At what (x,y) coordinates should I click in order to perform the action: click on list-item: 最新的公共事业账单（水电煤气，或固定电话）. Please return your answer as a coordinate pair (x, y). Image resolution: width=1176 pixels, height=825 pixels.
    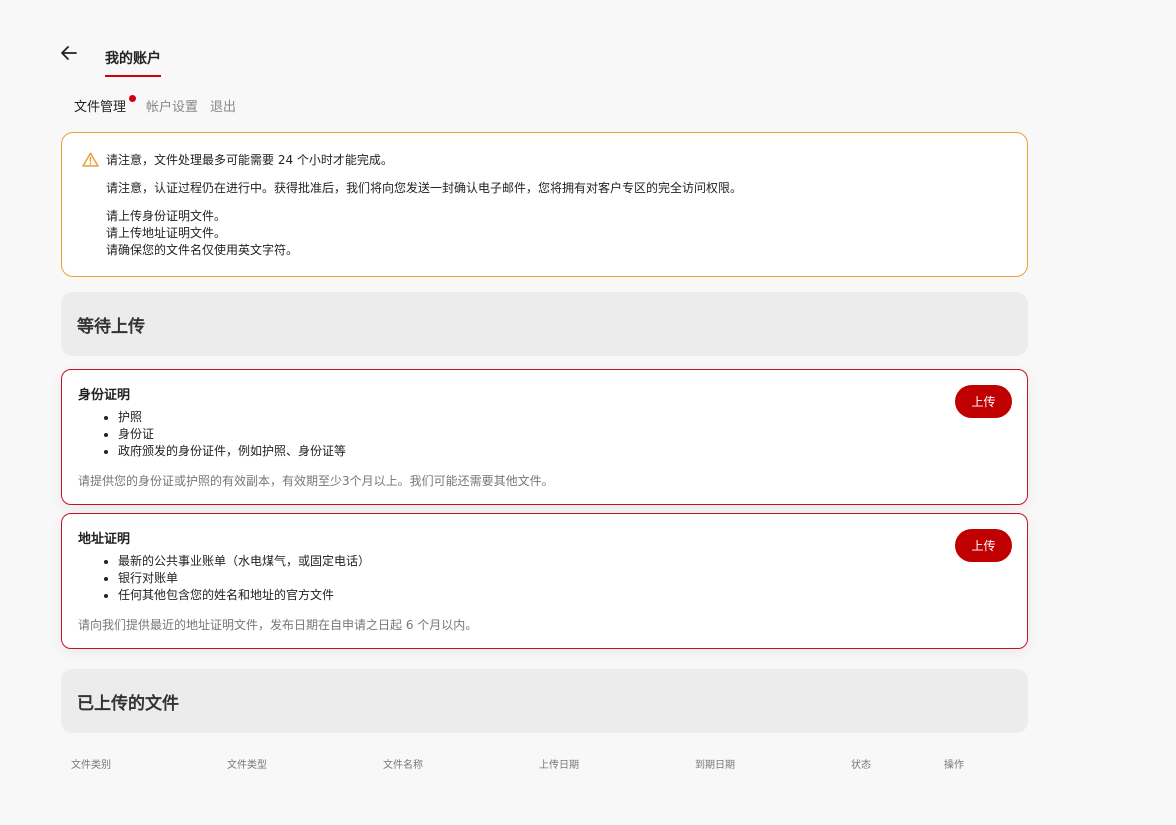
    Looking at the image, I should click on (564, 561).